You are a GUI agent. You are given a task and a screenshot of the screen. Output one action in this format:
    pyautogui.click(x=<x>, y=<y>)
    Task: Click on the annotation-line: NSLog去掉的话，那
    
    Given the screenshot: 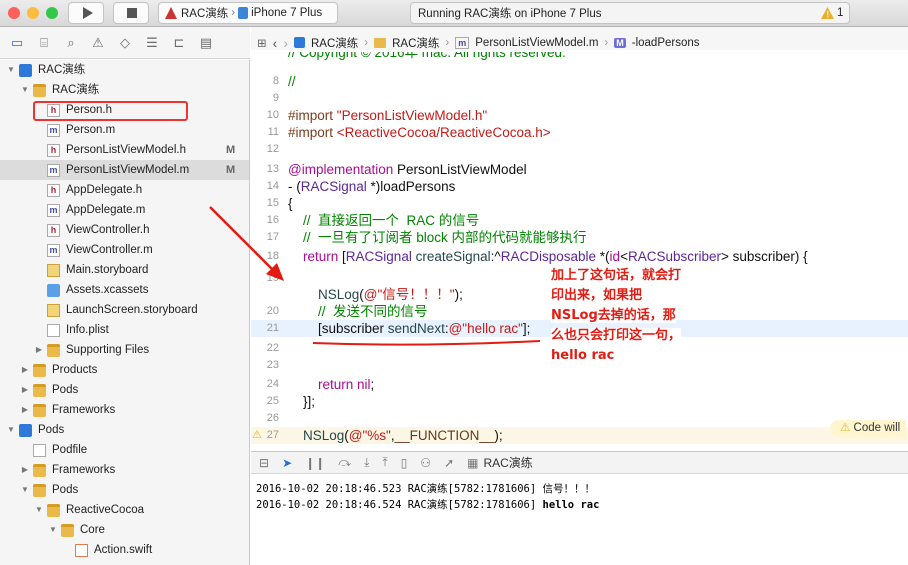 What is the action you would take?
    pyautogui.click(x=613, y=315)
    